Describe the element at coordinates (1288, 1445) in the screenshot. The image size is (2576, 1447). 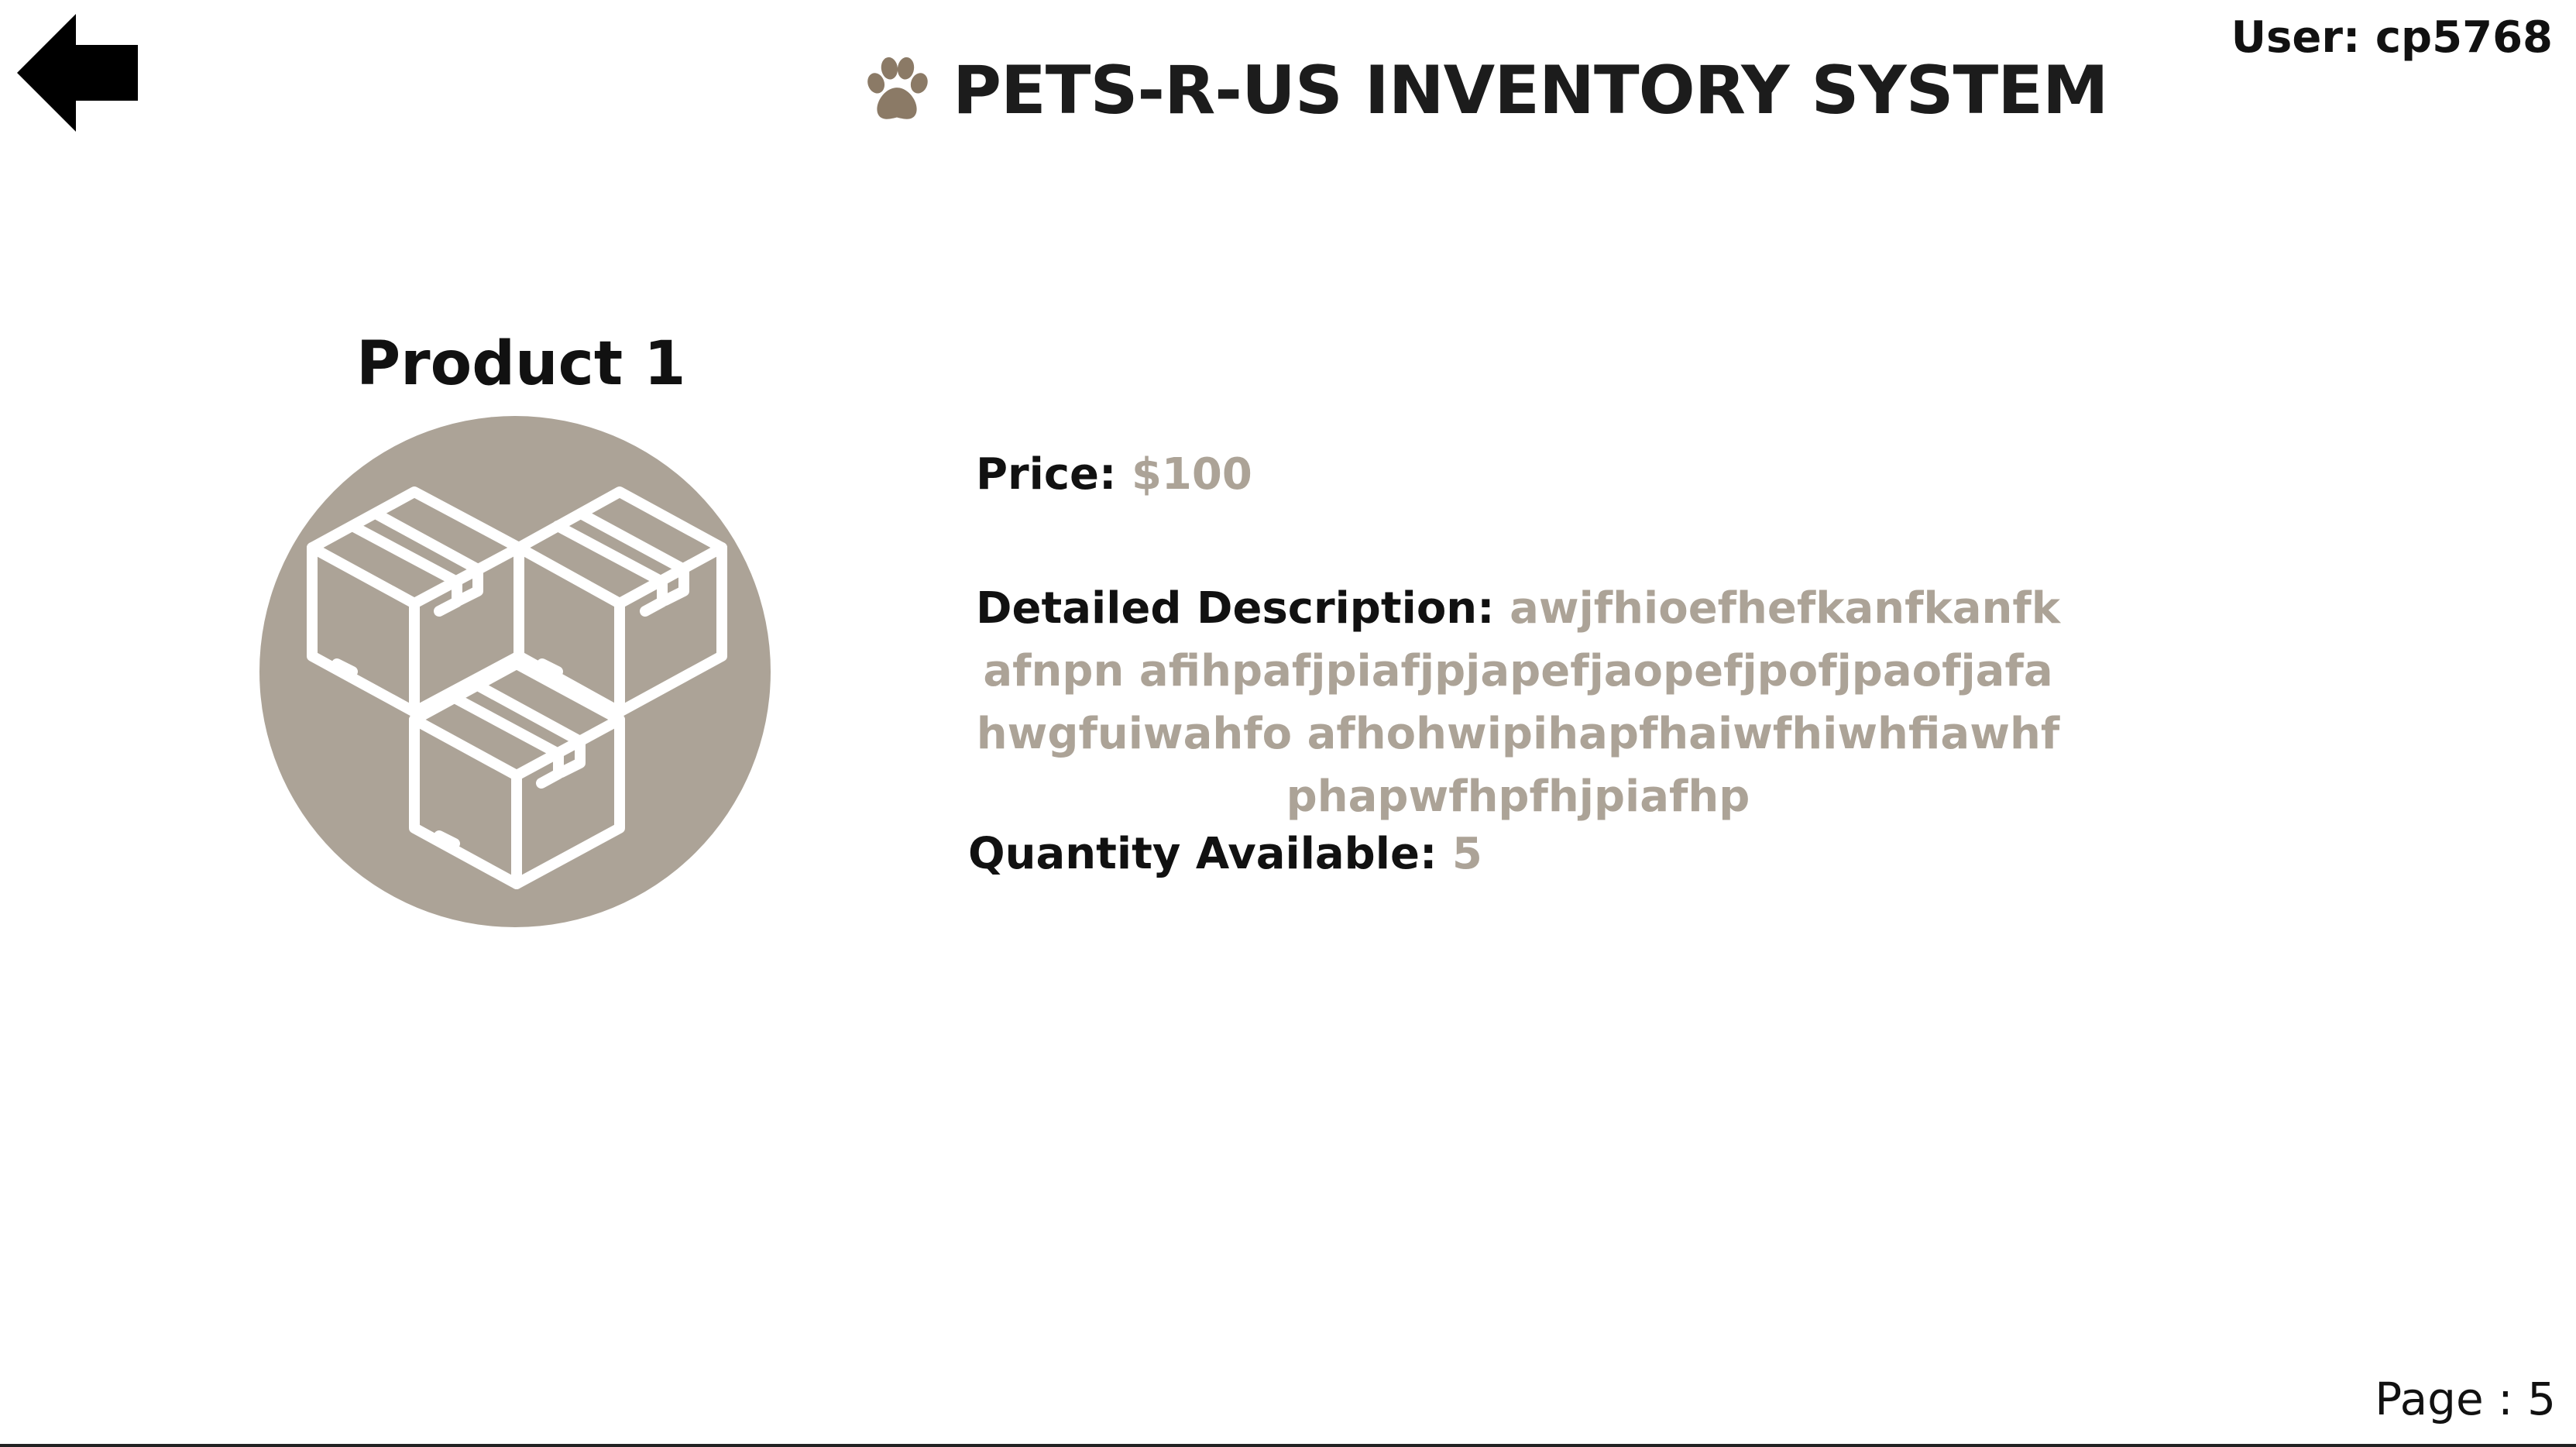
I see `bottom-divider` at that location.